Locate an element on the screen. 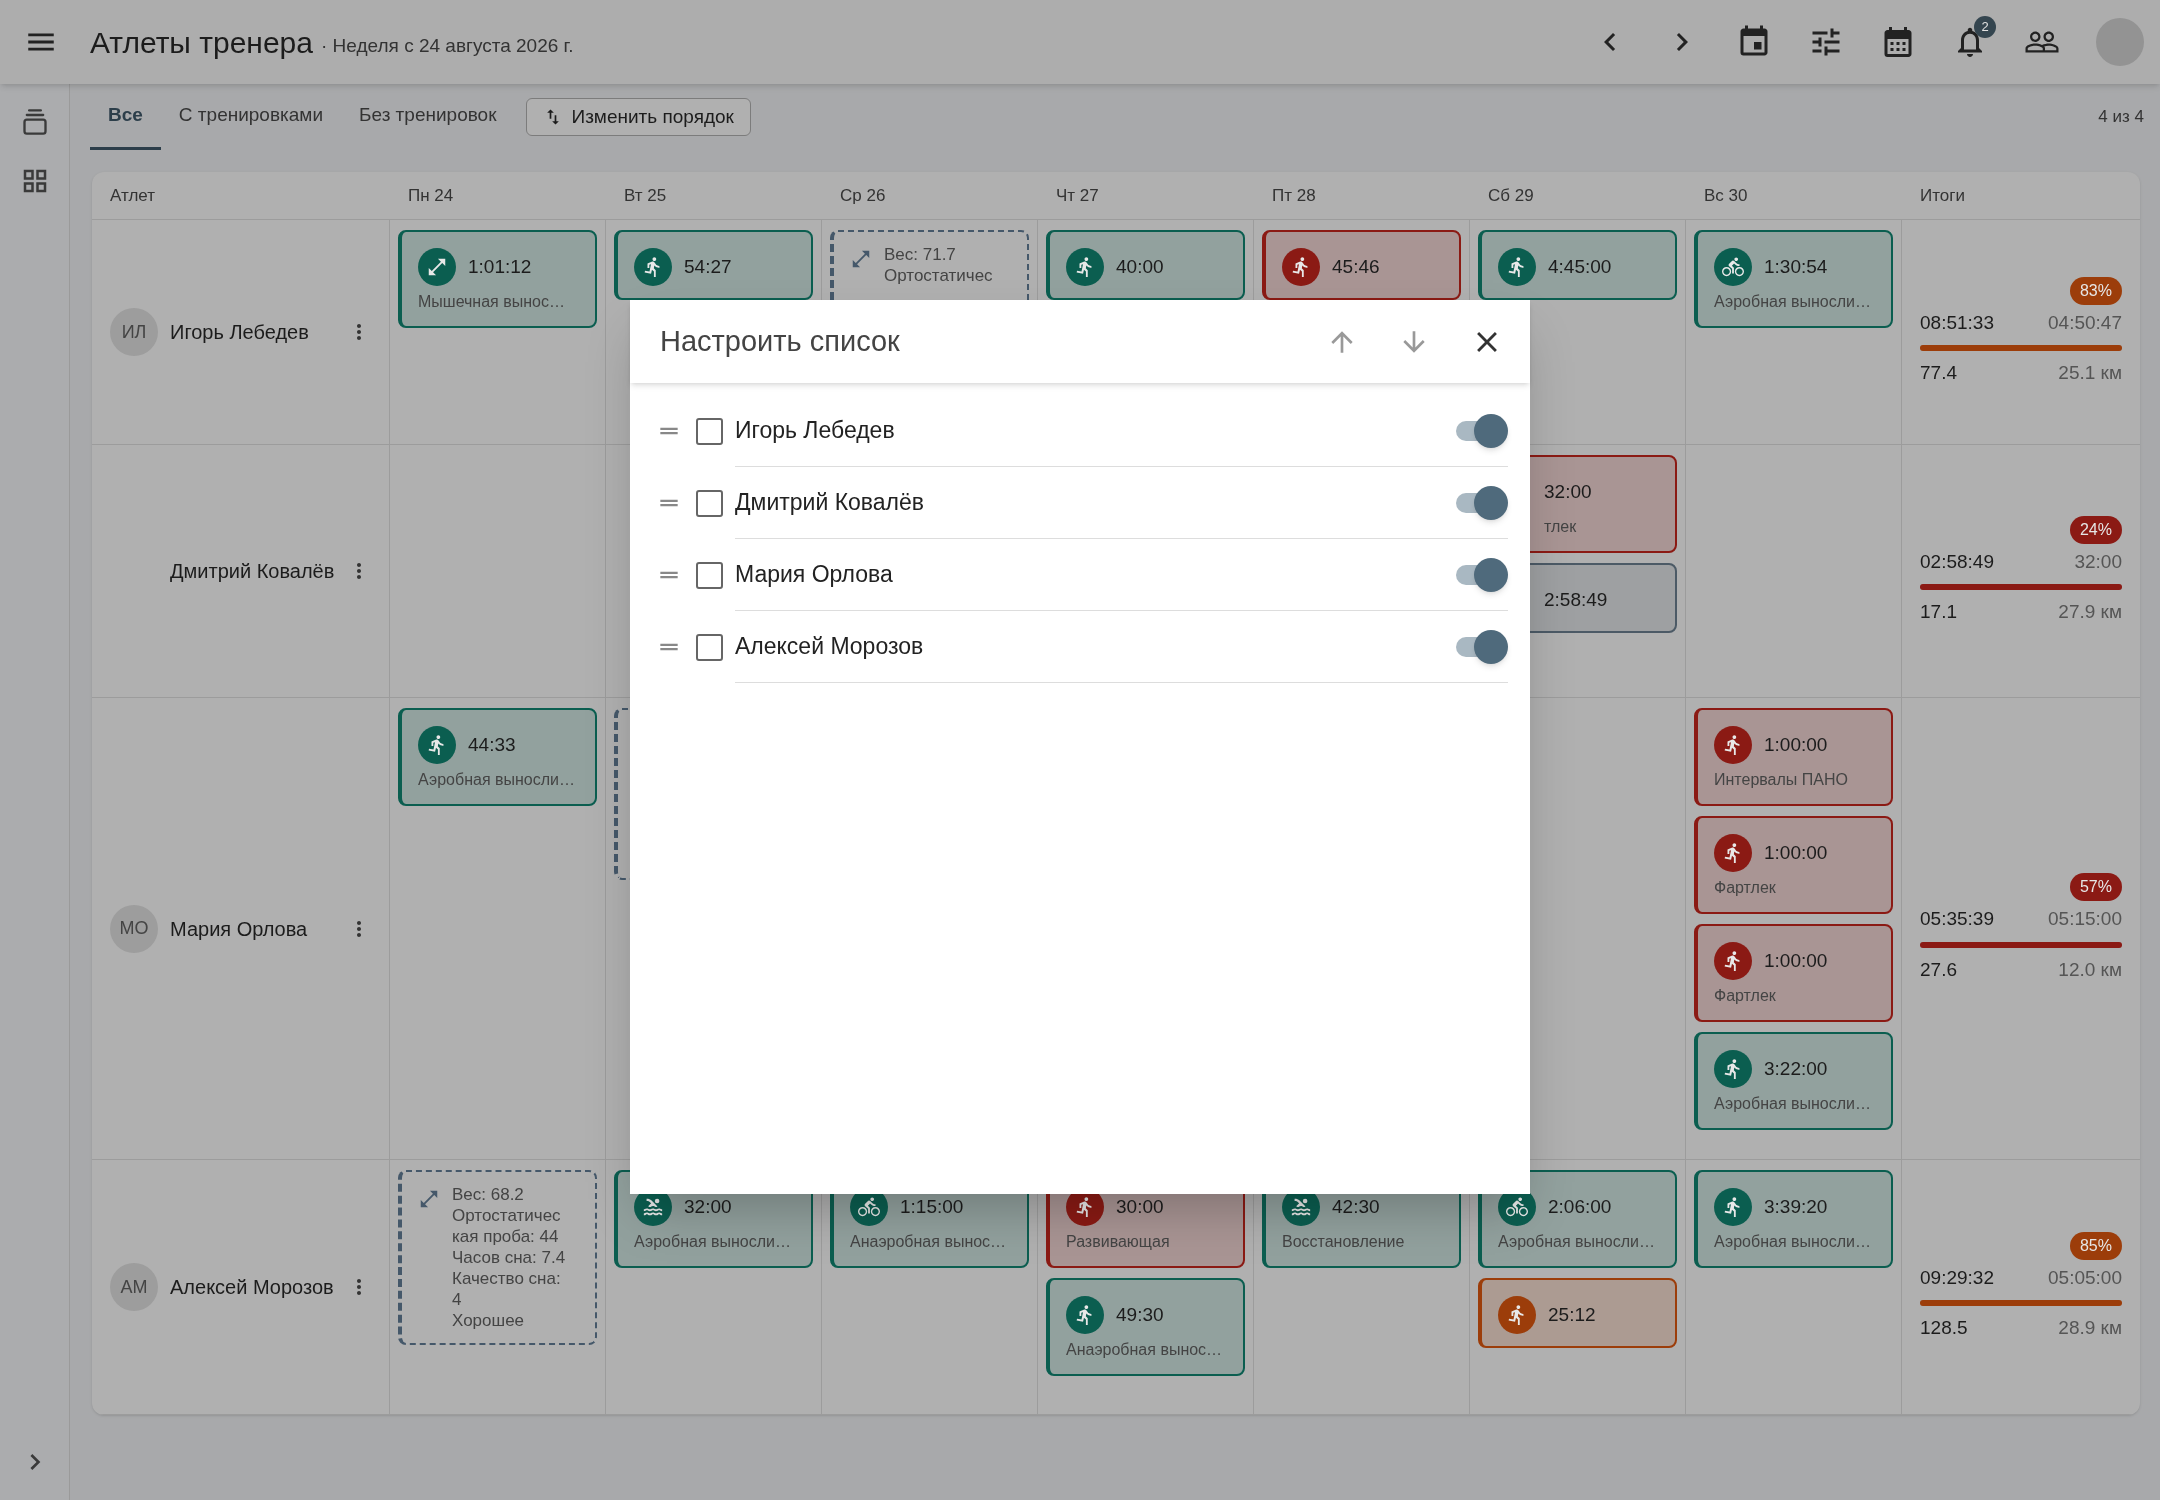 The width and height of the screenshot is (2160, 1500). actual-time: 05:35:39 is located at coordinates (1957, 919).